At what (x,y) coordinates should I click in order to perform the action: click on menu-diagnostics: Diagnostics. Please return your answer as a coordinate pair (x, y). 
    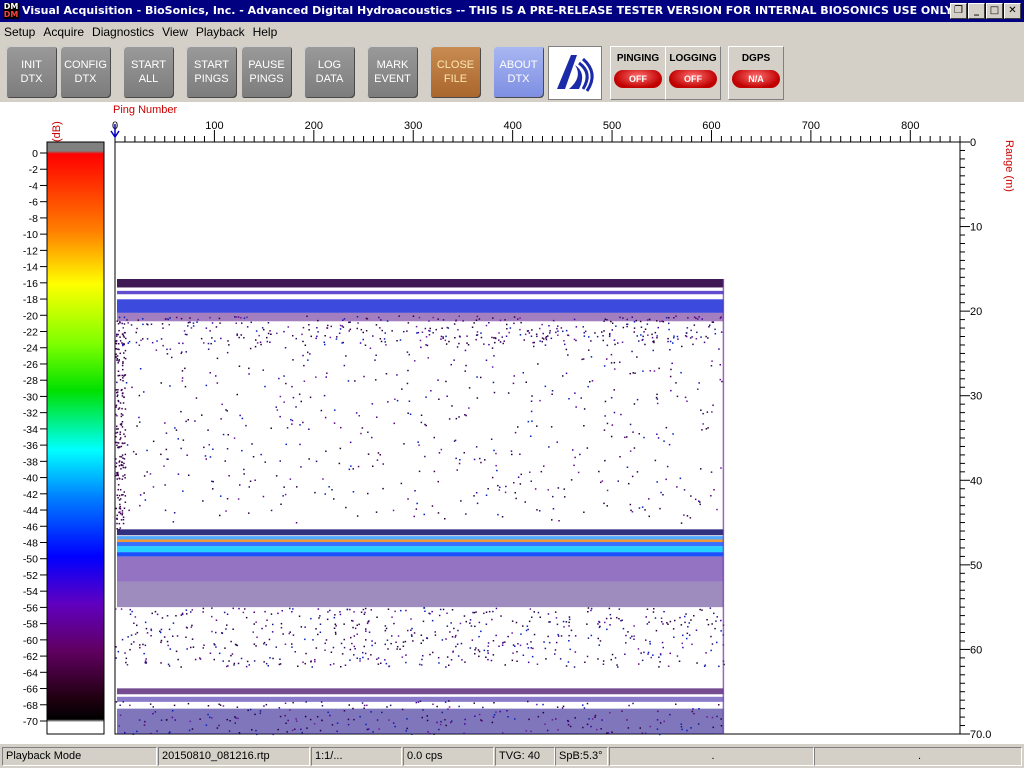
    Looking at the image, I should click on (123, 32).